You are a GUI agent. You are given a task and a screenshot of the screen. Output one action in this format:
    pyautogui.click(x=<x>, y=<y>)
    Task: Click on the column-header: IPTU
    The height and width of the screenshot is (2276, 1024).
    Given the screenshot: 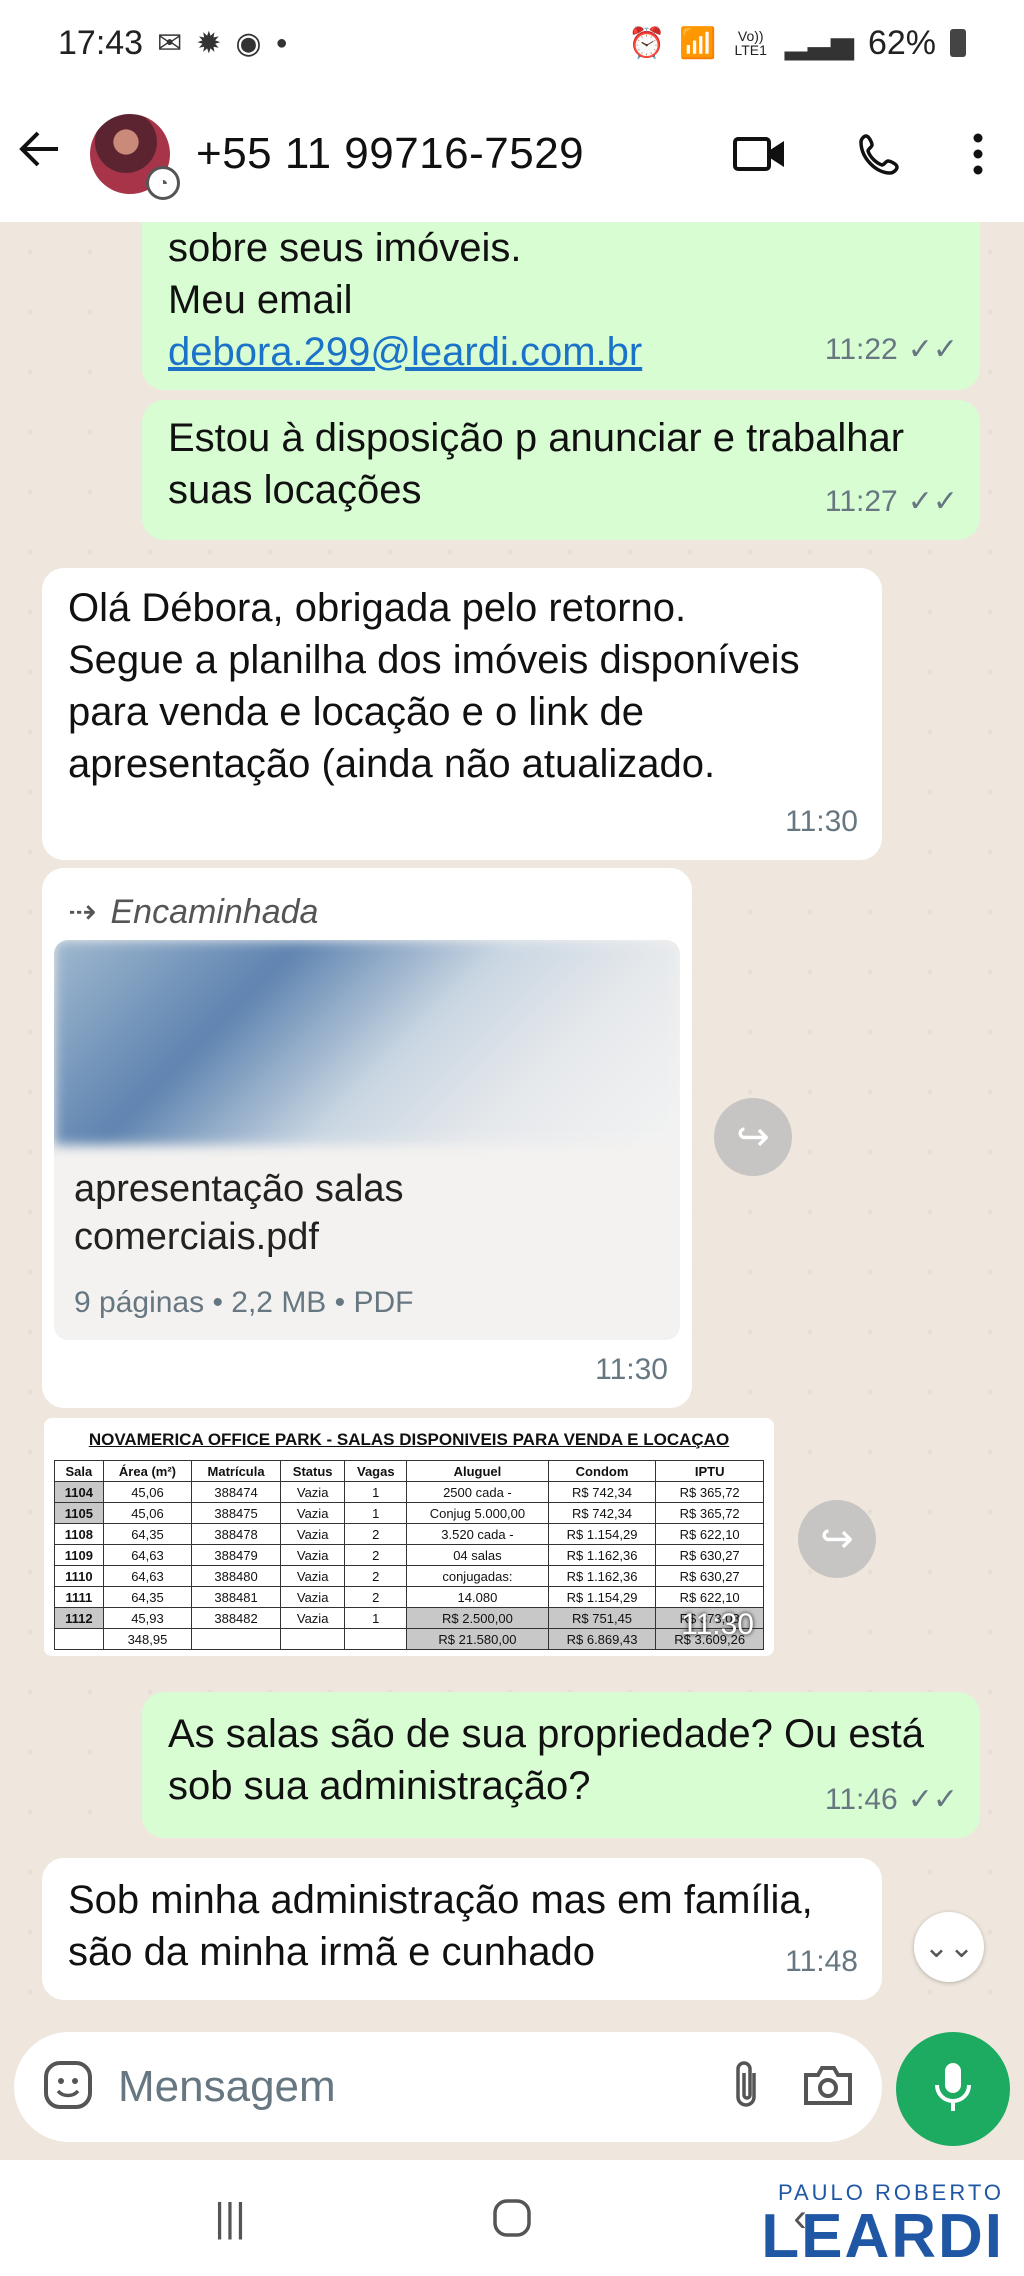 What is the action you would take?
    pyautogui.click(x=709, y=1471)
    